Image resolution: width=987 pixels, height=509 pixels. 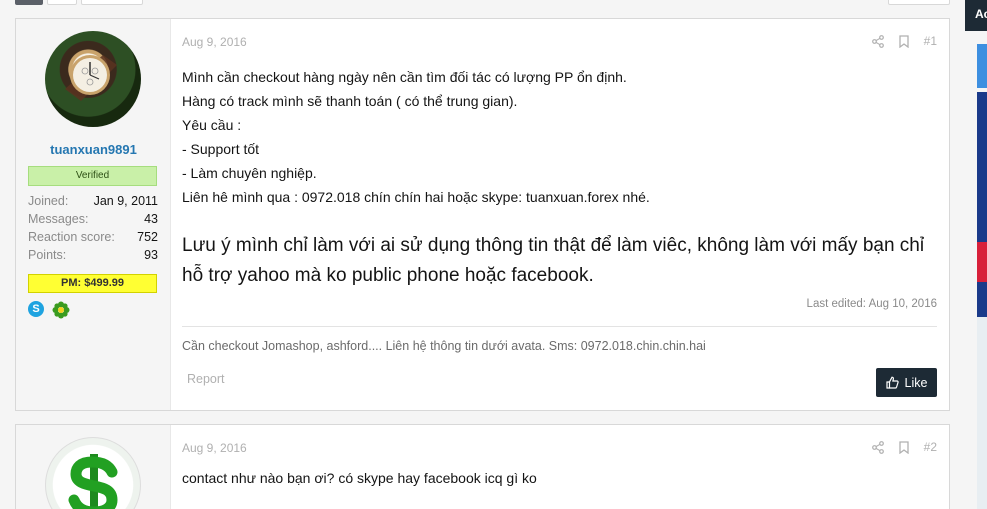 I want to click on contact-icons: S, so click(x=49, y=310).